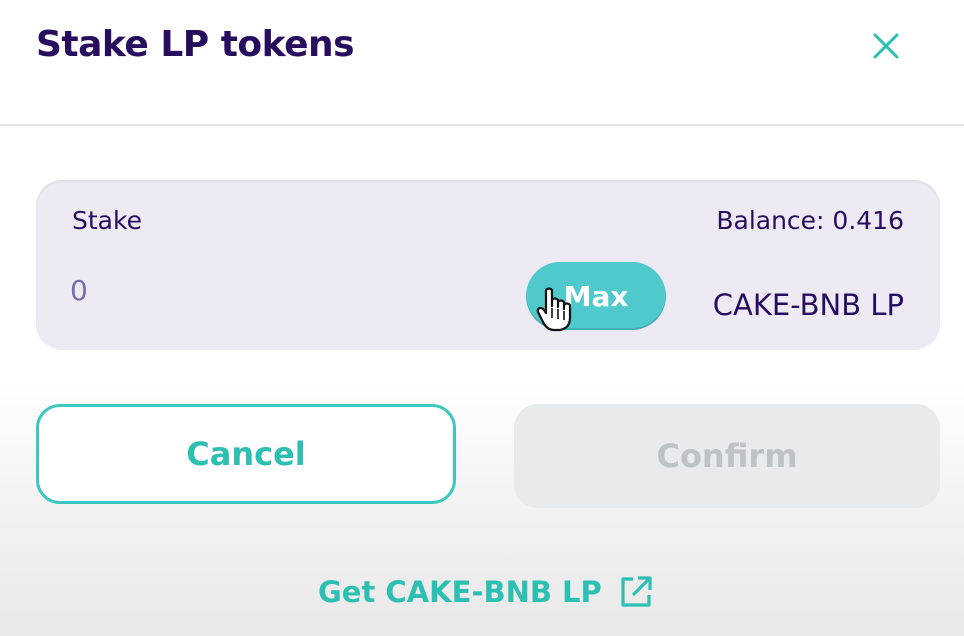 The image size is (964, 636). I want to click on hand-pointer-icon, so click(554, 309).